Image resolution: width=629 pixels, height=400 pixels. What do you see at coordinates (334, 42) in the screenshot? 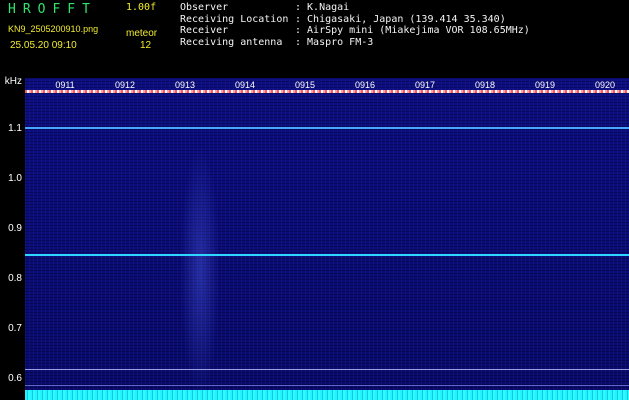
I see `meta-value: : Maspro FM-3` at bounding box center [334, 42].